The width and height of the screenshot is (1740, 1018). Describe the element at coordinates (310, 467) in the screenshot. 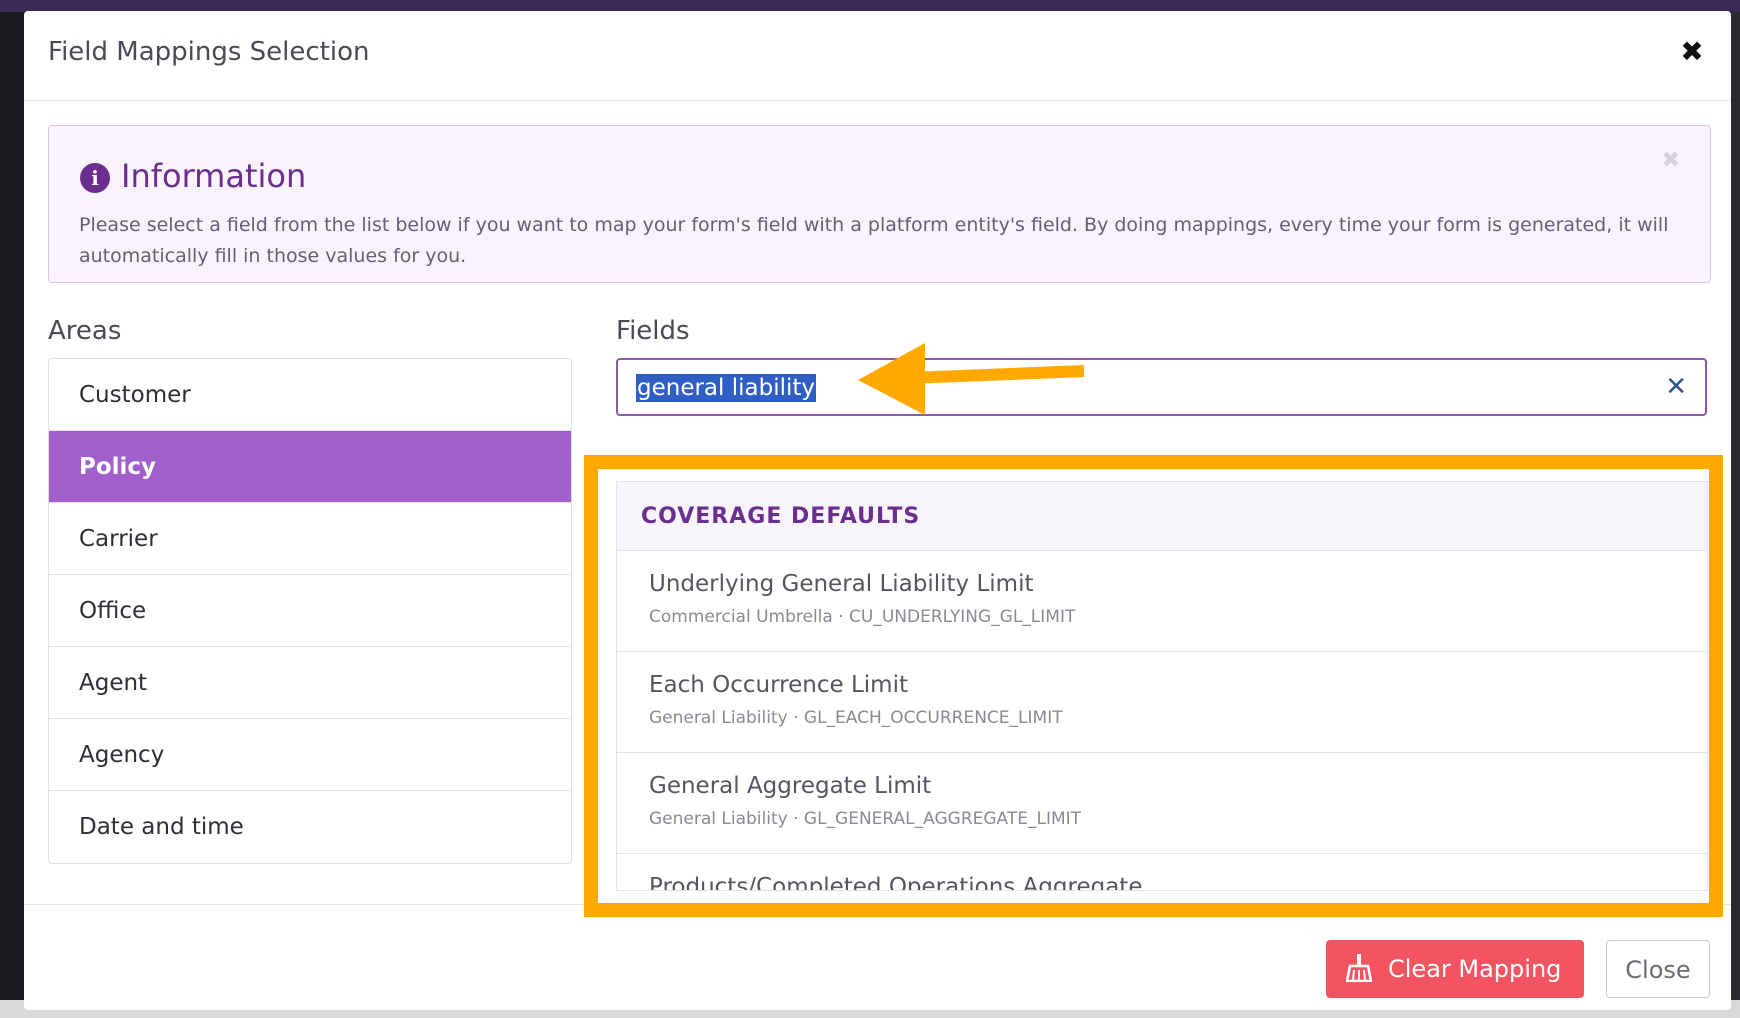

I see `area-item-policy: Policy` at that location.